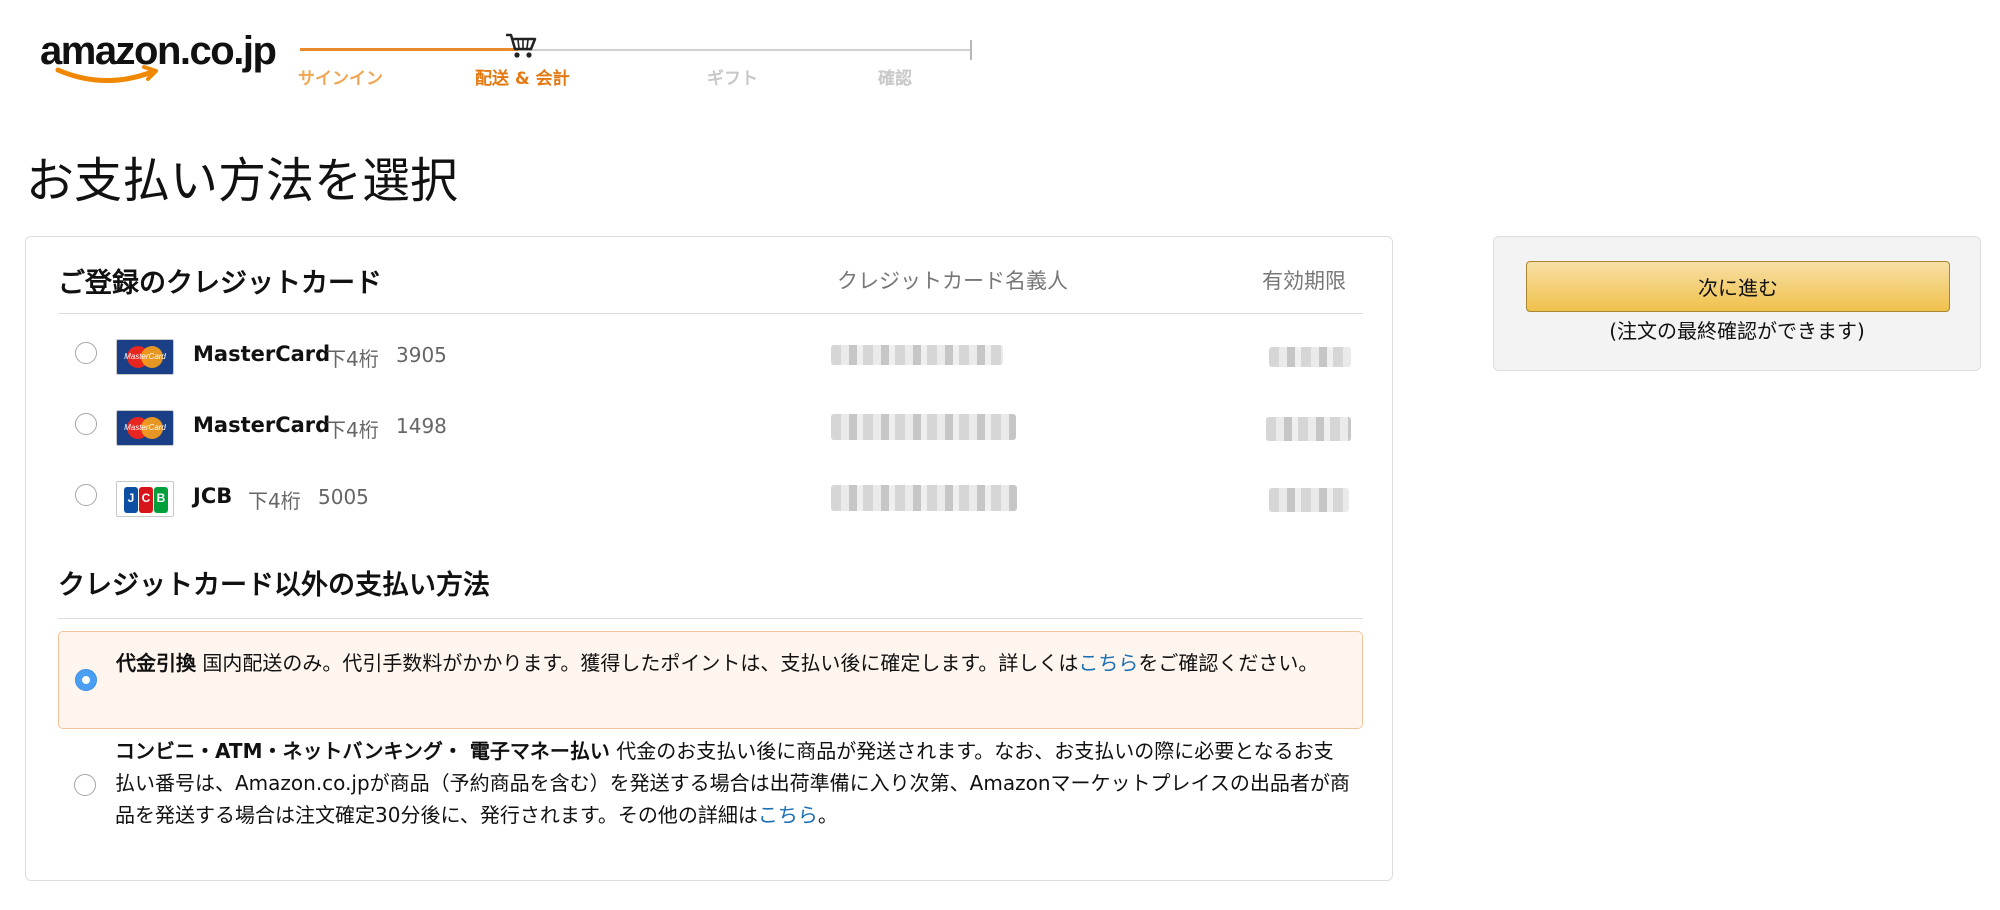 The image size is (2000, 910). I want to click on jcb-logo-icon: J C B, so click(145, 499).